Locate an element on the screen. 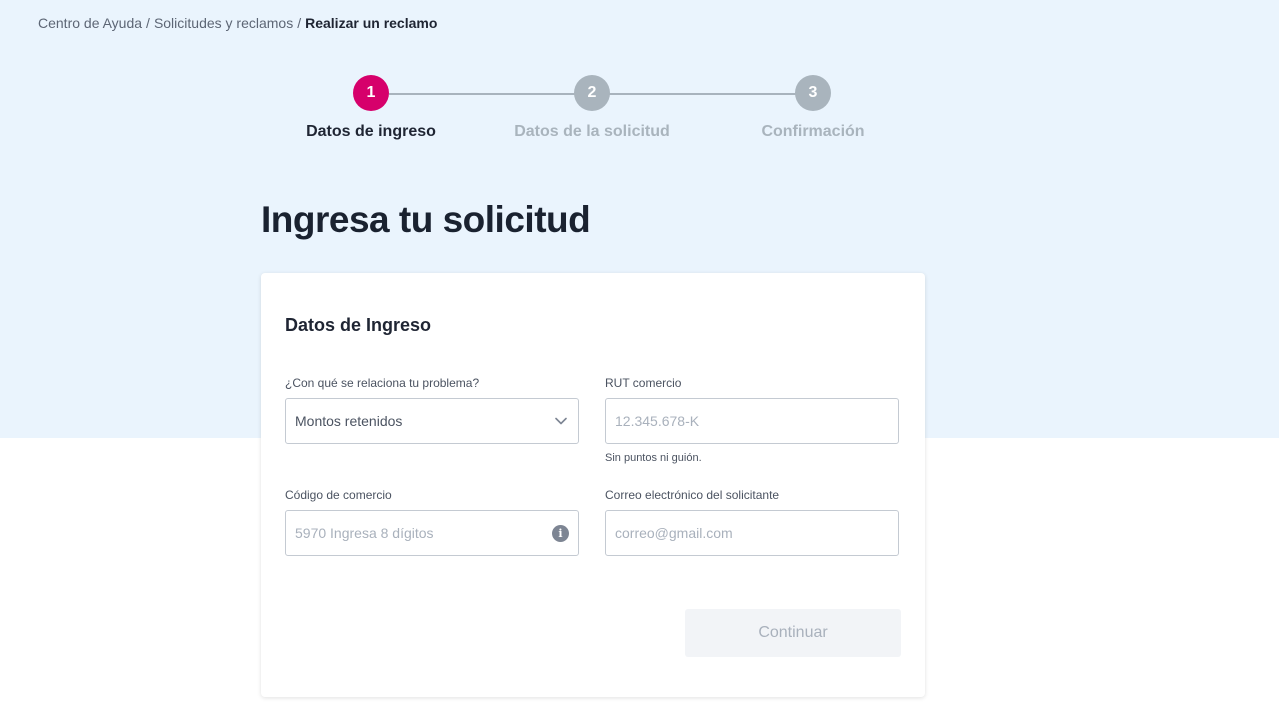 This screenshot has width=1279, height=713. problem-select-value: Montos retenidos is located at coordinates (349, 421).